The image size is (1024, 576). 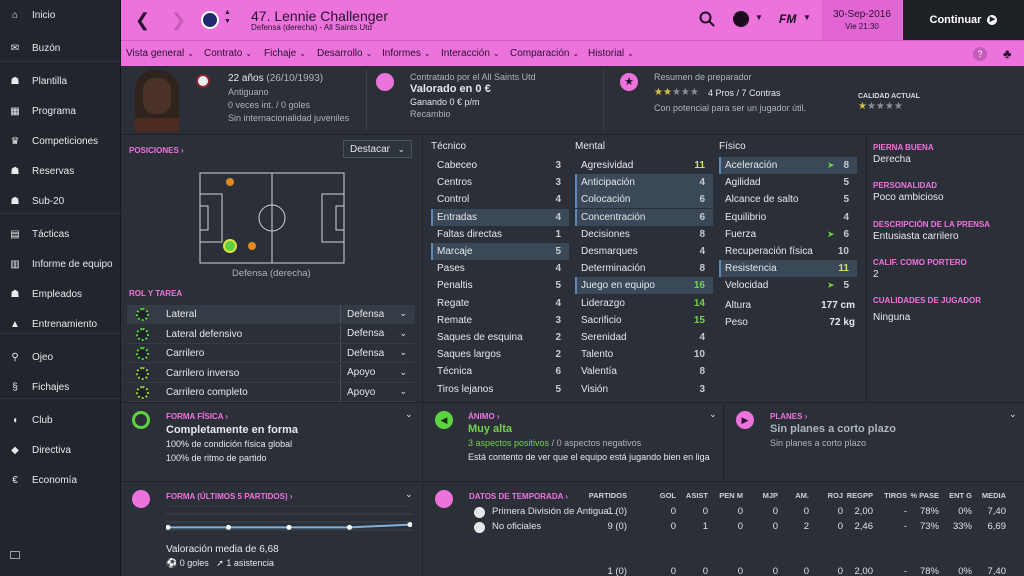 I want to click on season-column-header: REGPP, so click(x=860, y=495).